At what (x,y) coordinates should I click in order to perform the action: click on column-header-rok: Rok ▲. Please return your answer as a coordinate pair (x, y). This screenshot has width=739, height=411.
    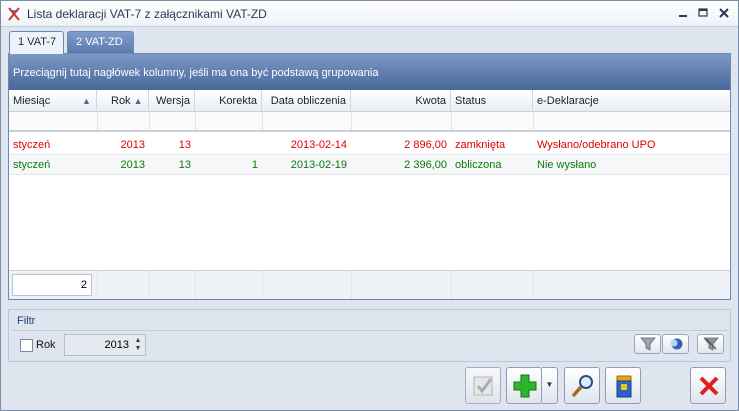
    Looking at the image, I should click on (123, 101).